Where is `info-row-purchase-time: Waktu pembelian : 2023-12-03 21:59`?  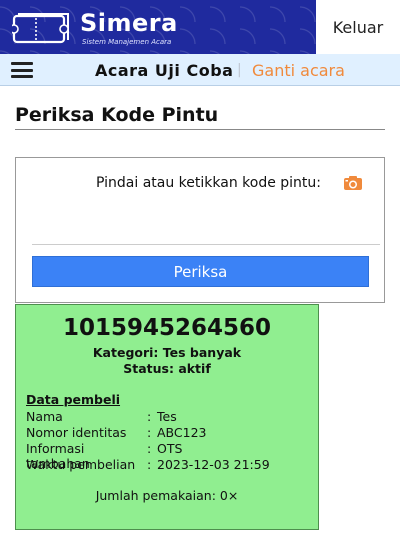 info-row-purchase-time: Waktu pembelian : 2023-12-03 21:59 is located at coordinates (148, 464).